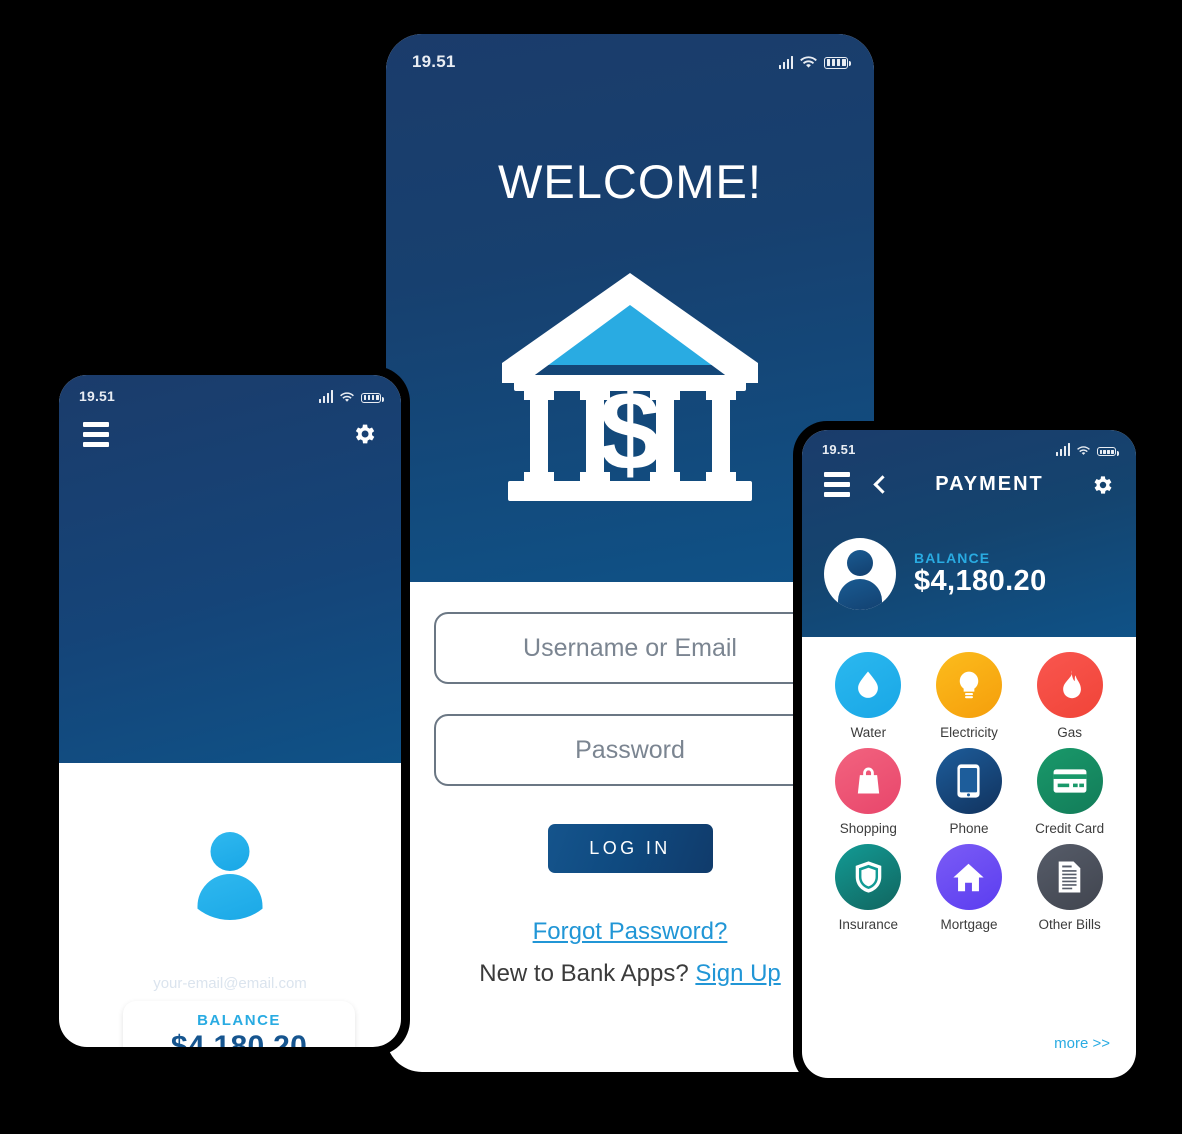 This screenshot has height=1134, width=1182. I want to click on house-icon, so click(968, 877).